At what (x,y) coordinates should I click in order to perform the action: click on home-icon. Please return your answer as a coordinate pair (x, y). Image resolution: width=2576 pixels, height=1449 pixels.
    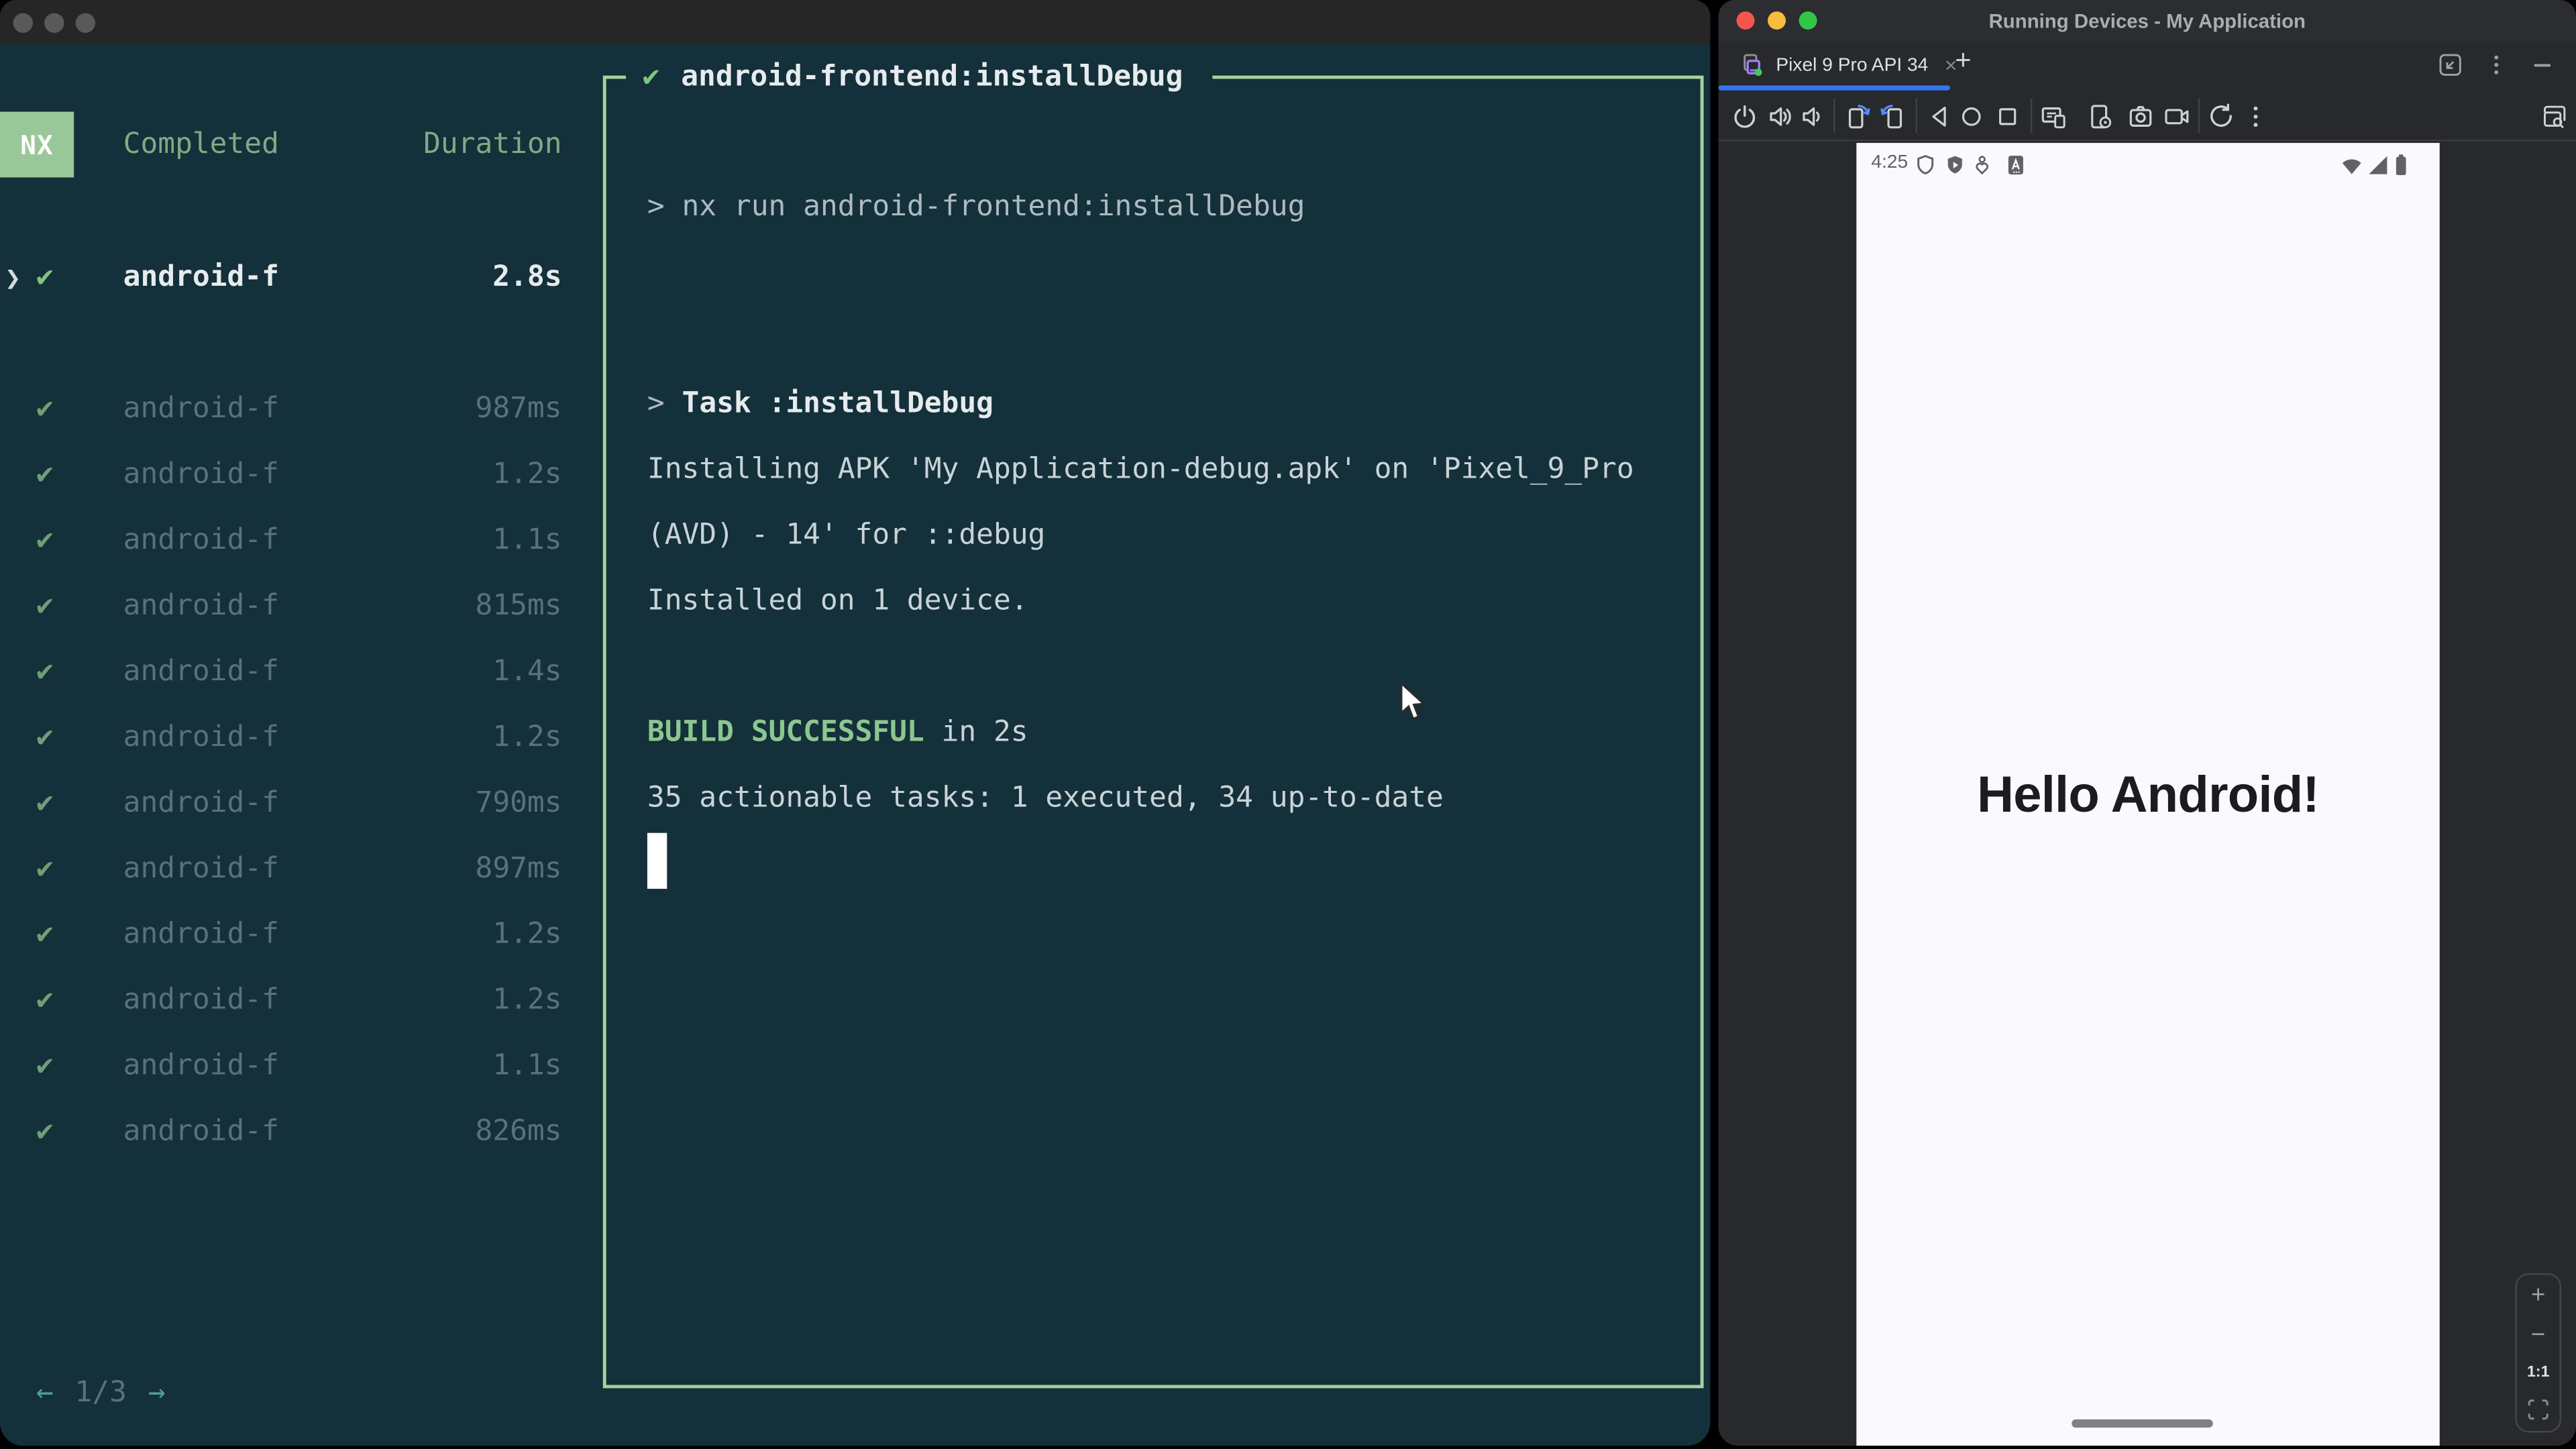
    Looking at the image, I should click on (1971, 116).